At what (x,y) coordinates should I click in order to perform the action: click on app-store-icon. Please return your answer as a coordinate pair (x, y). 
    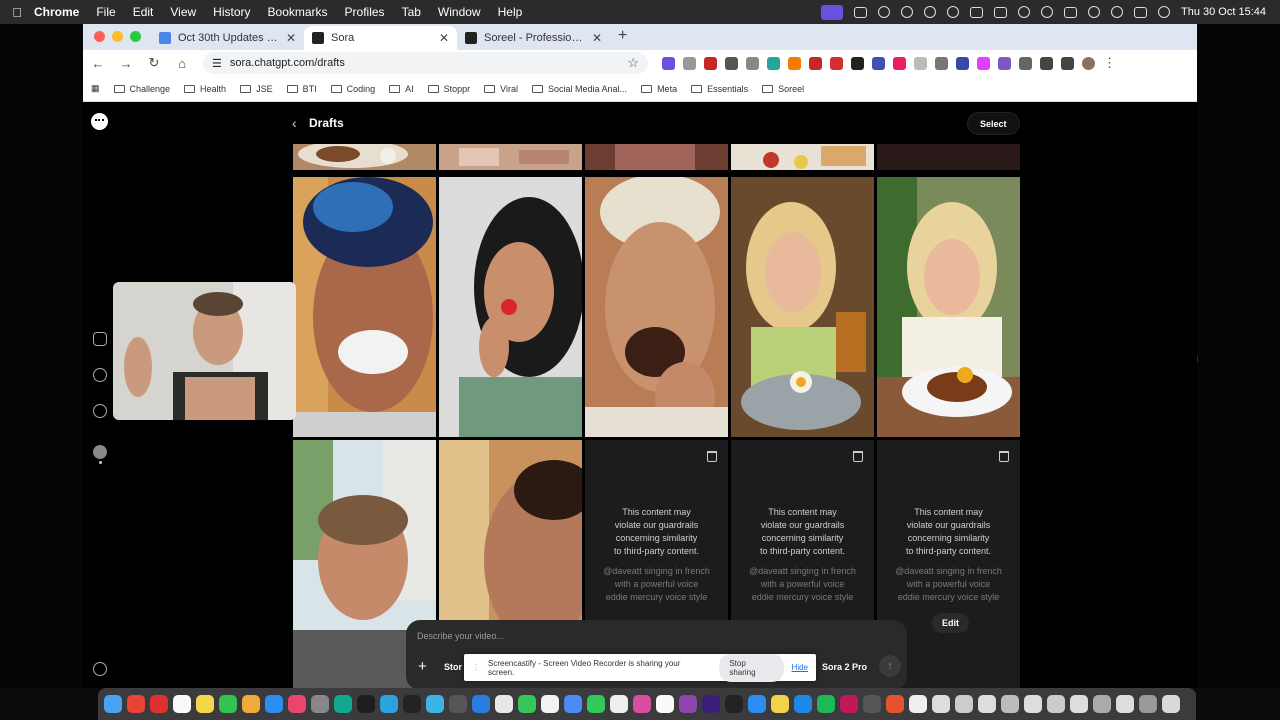
    Looking at the image, I should click on (274, 704).